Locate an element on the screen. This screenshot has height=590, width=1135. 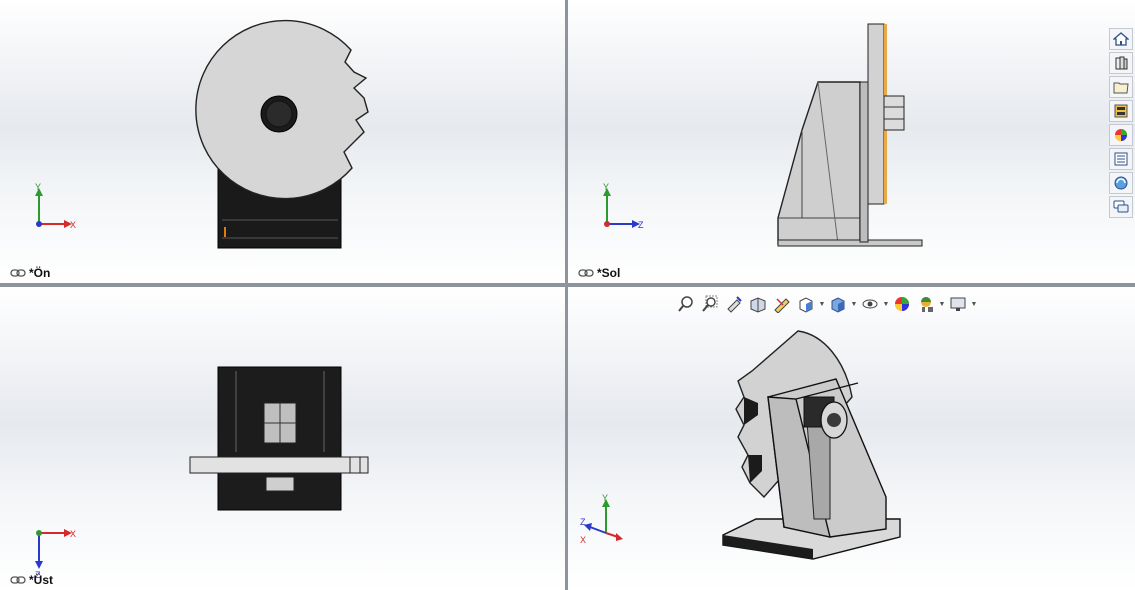
axis-triad-left: Y Z is located at coordinates (623, 206).